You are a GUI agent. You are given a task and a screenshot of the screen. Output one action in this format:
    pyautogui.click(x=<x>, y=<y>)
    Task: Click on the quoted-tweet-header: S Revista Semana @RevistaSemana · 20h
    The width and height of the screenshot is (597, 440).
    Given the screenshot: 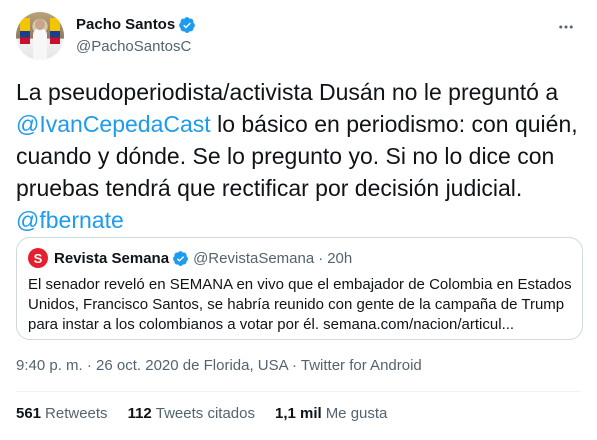 What is the action you would take?
    pyautogui.click(x=190, y=258)
    